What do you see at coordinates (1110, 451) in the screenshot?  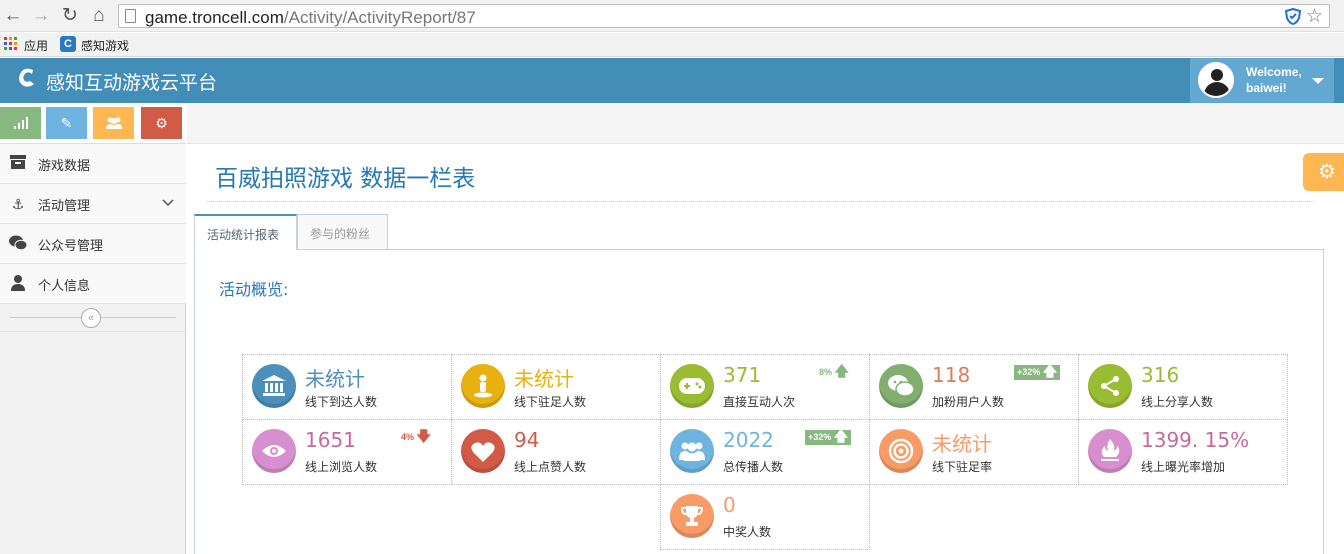 I see `fire-icon` at bounding box center [1110, 451].